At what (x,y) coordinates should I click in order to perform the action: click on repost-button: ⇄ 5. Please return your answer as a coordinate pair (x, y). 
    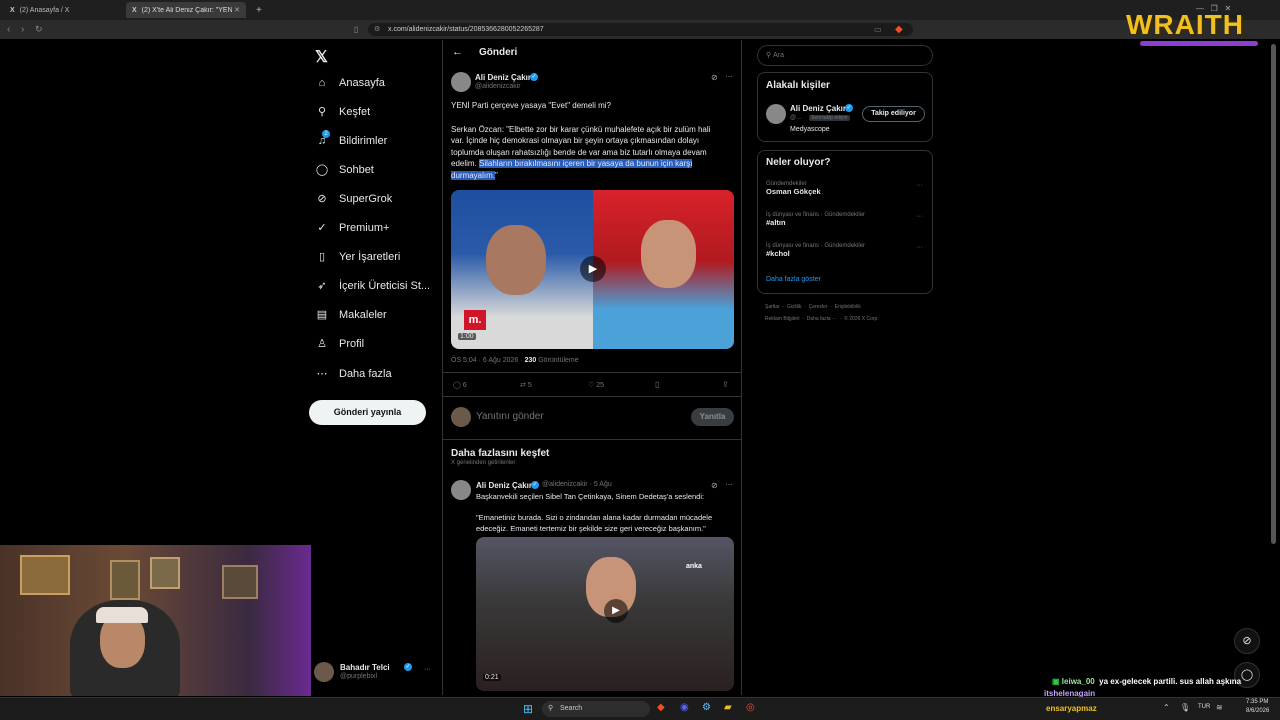
    Looking at the image, I should click on (526, 385).